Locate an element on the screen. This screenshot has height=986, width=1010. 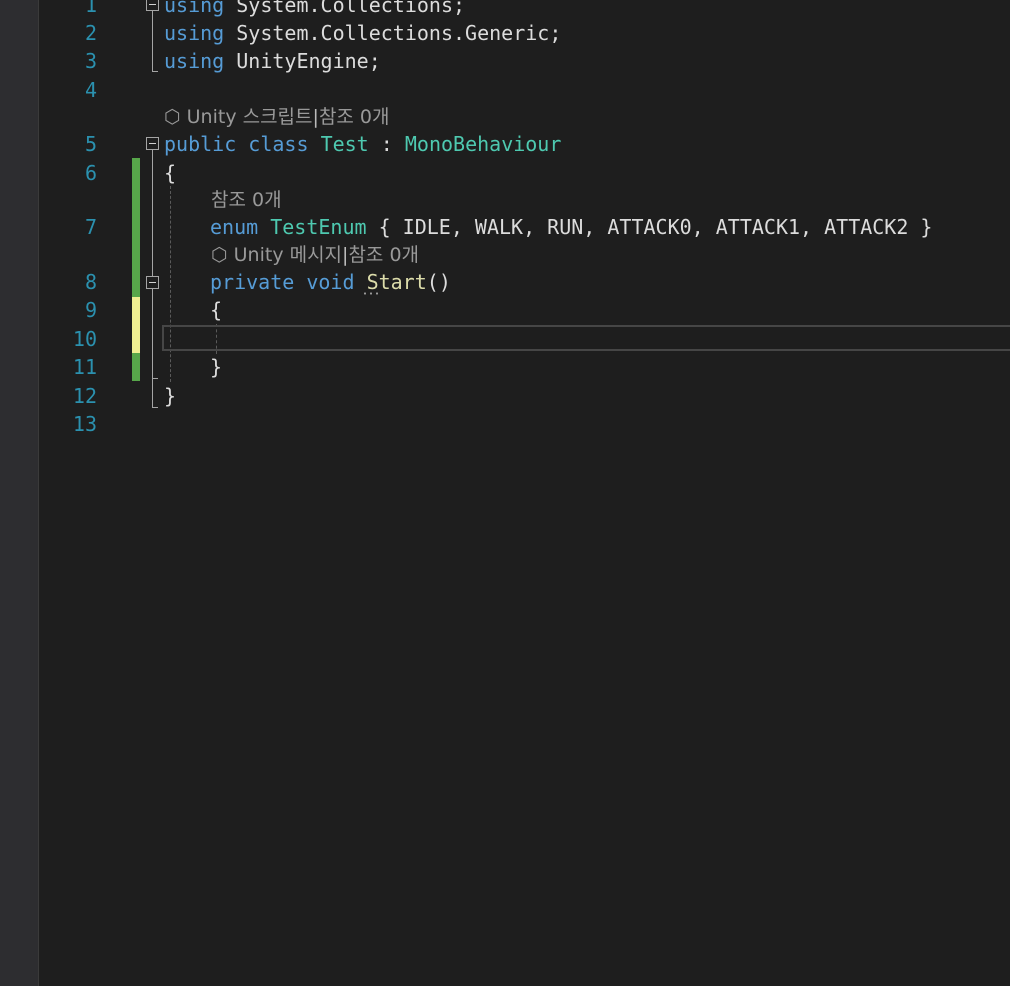
keyword: class is located at coordinates (278, 144).